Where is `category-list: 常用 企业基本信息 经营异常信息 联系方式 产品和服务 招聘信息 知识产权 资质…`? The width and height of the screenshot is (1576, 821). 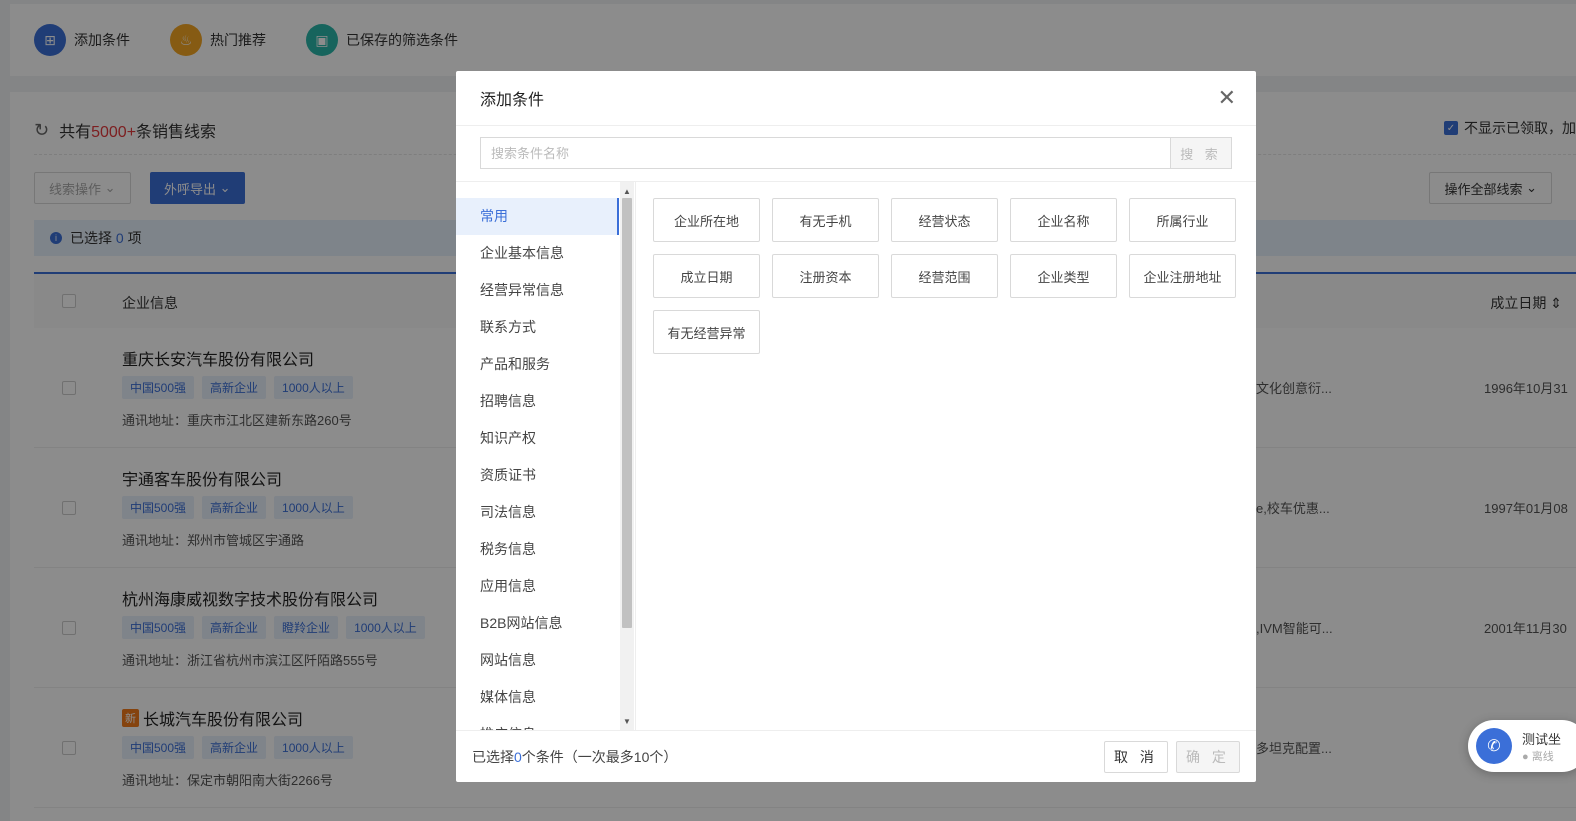 category-list: 常用 企业基本信息 经营异常信息 联系方式 产品和服务 招聘信息 知识产权 资质… is located at coordinates (537, 464).